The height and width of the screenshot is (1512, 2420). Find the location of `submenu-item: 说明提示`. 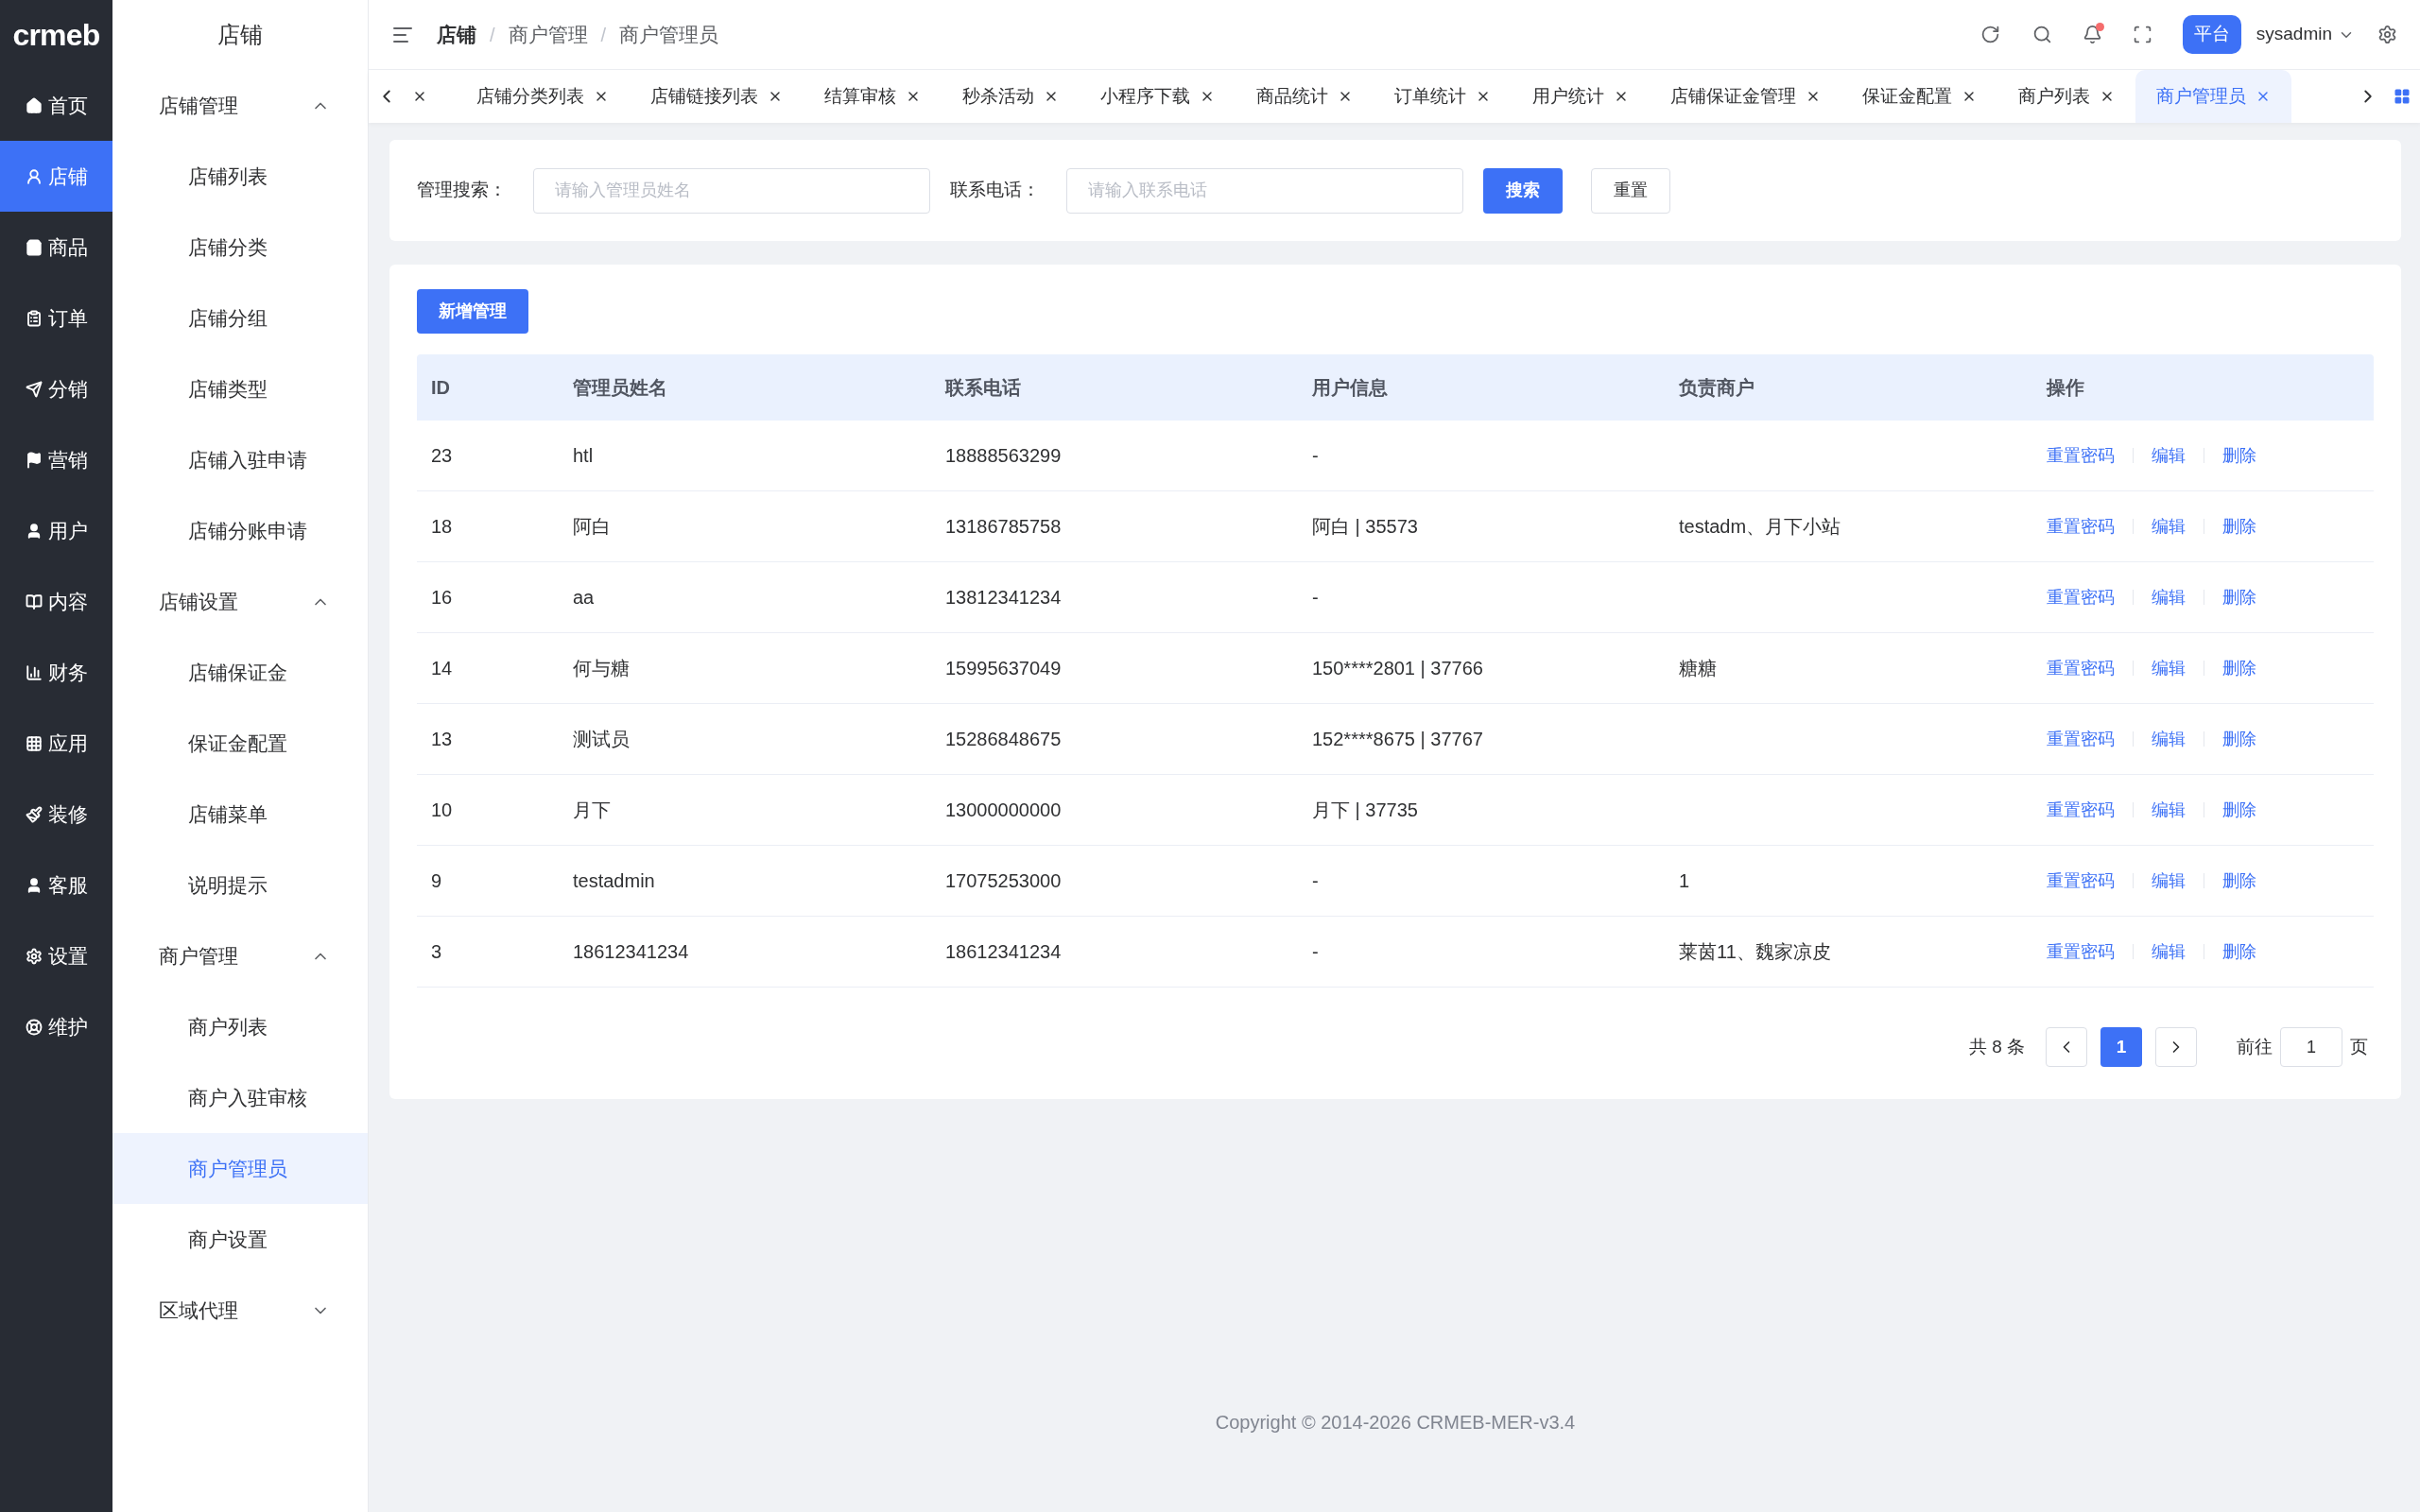

submenu-item: 说明提示 is located at coordinates (240, 885).